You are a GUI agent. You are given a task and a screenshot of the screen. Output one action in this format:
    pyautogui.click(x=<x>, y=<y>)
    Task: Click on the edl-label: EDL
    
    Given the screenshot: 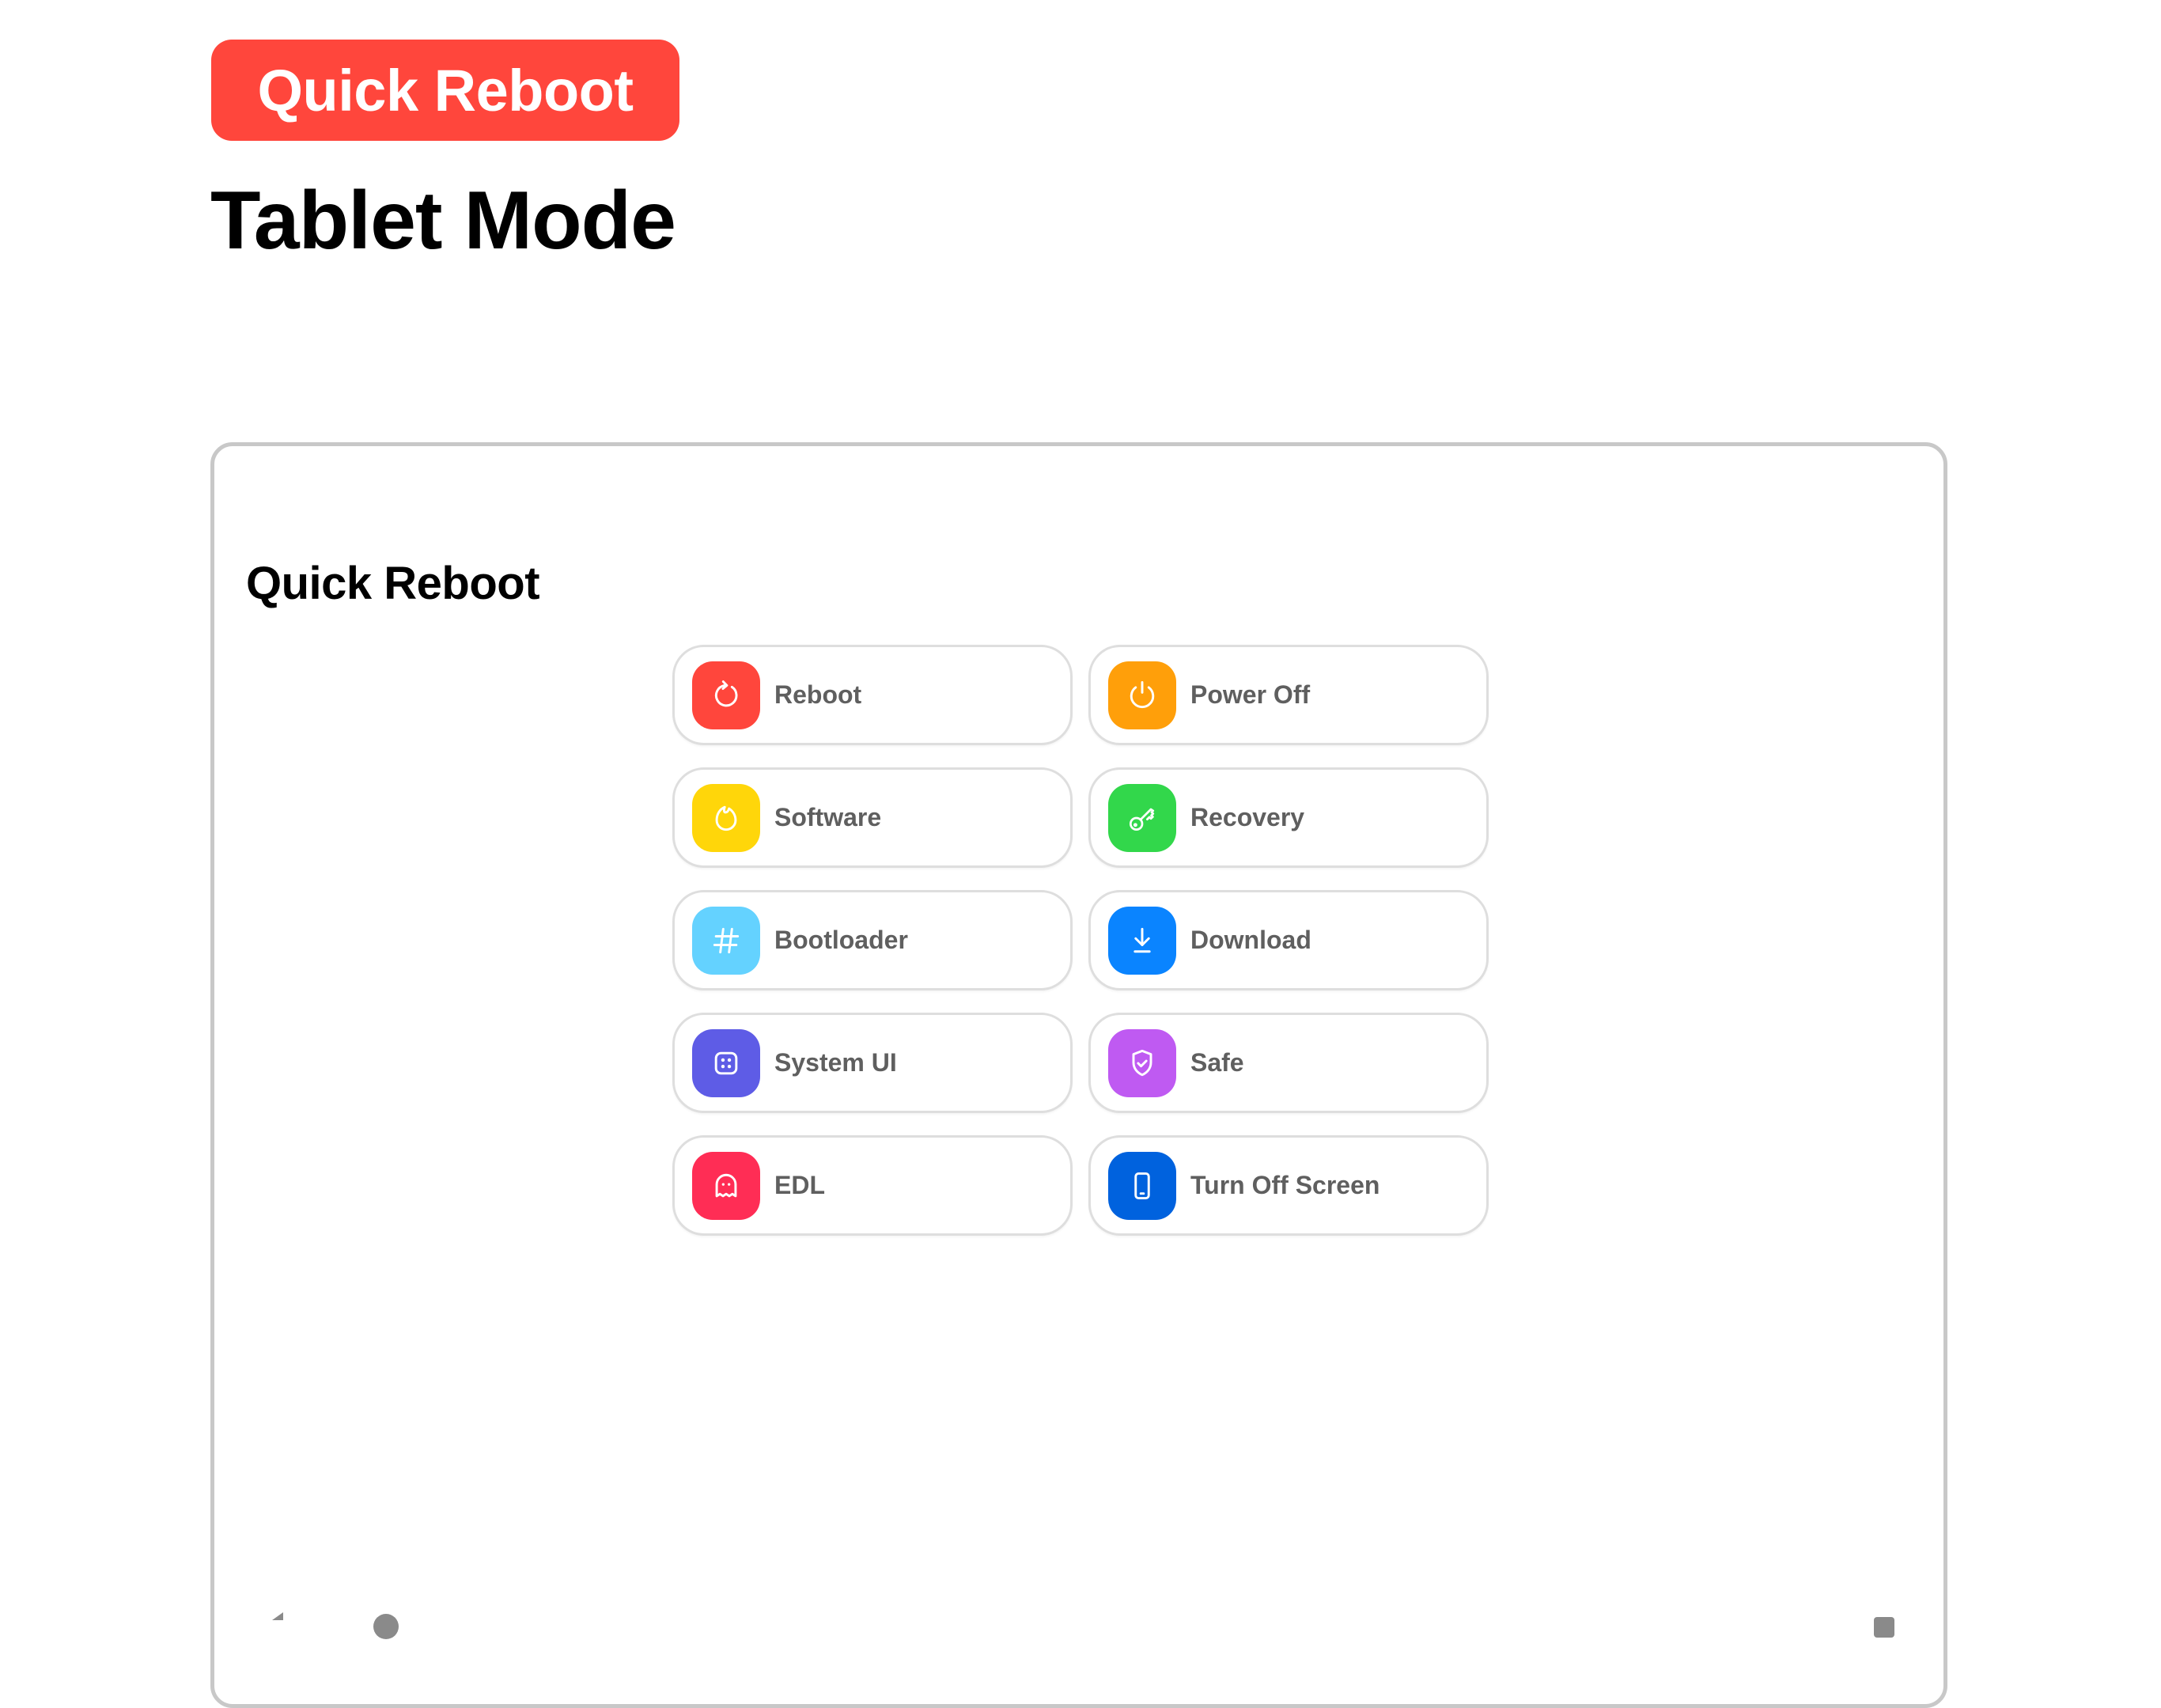 What is the action you would take?
    pyautogui.click(x=799, y=1185)
    